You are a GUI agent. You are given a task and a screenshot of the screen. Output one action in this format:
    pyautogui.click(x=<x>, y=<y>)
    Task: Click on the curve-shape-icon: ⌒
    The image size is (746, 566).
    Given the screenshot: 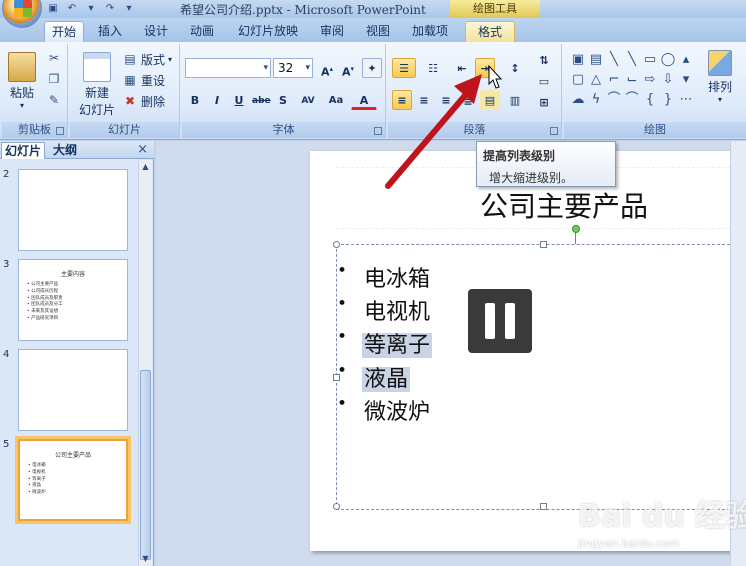 What is the action you would take?
    pyautogui.click(x=614, y=100)
    